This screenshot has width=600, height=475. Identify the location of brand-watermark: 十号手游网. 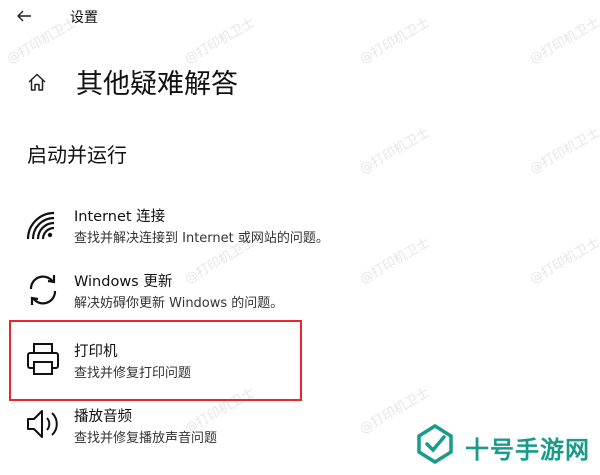
(503, 444).